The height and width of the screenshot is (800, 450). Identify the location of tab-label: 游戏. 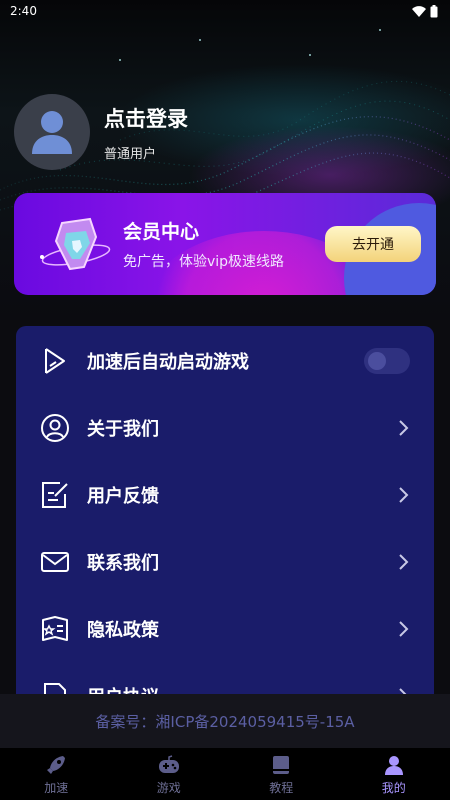
(168, 787).